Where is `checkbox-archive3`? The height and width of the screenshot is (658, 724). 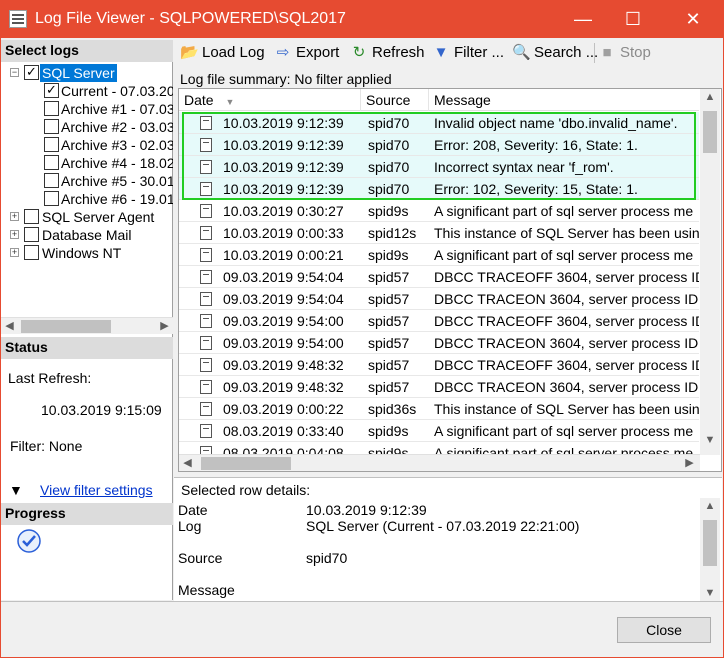 checkbox-archive3 is located at coordinates (51, 144).